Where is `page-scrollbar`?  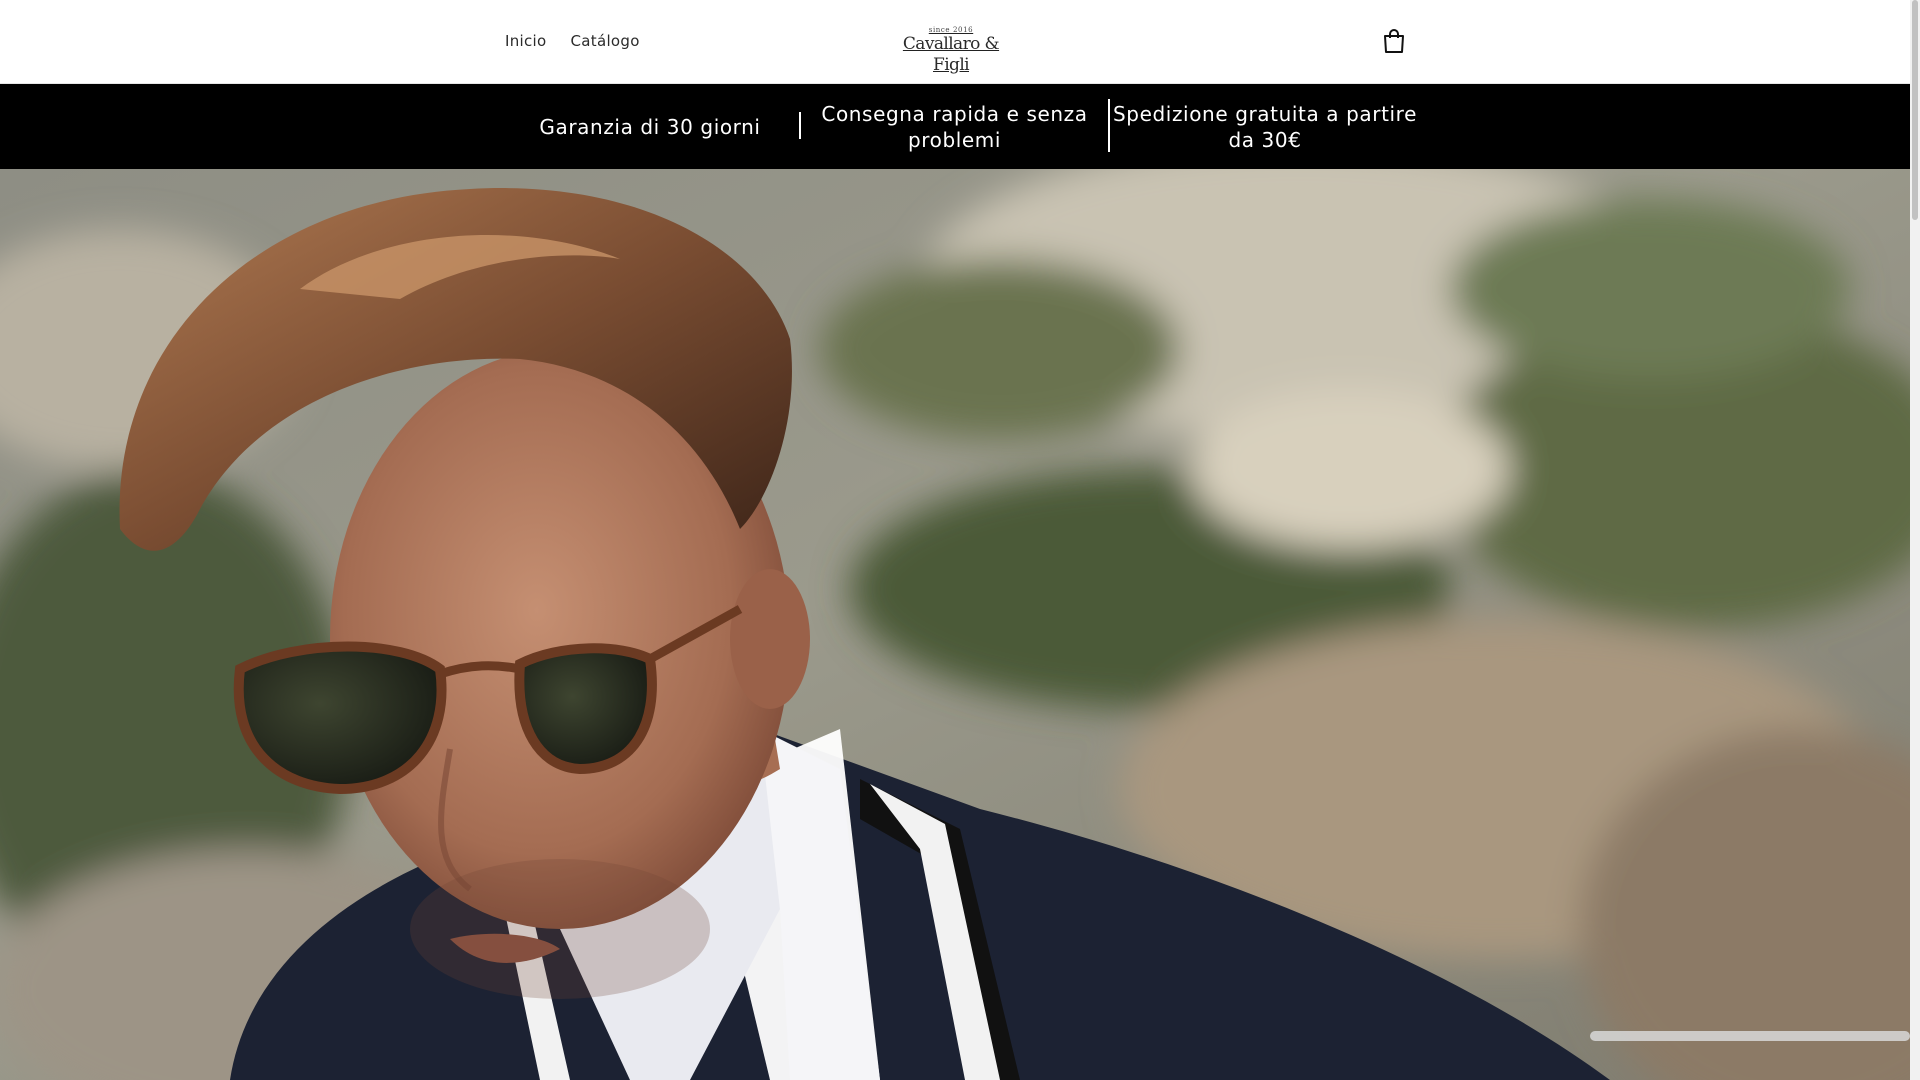 page-scrollbar is located at coordinates (1915, 540).